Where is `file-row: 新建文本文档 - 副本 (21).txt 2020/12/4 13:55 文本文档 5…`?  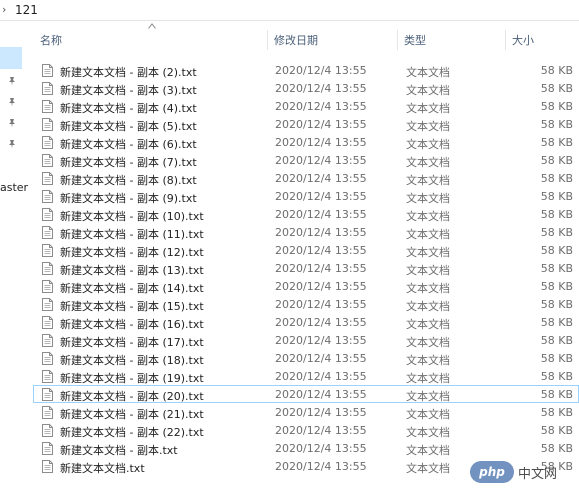
file-row: 新建文本文档 - 副本 (21).txt 2020/12/4 13:55 文本文档 5… is located at coordinates (306, 412).